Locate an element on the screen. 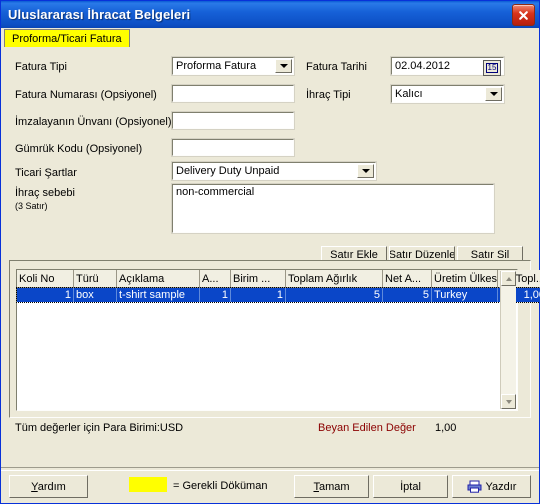 The height and width of the screenshot is (504, 540). help-button: Yardım is located at coordinates (48, 486).